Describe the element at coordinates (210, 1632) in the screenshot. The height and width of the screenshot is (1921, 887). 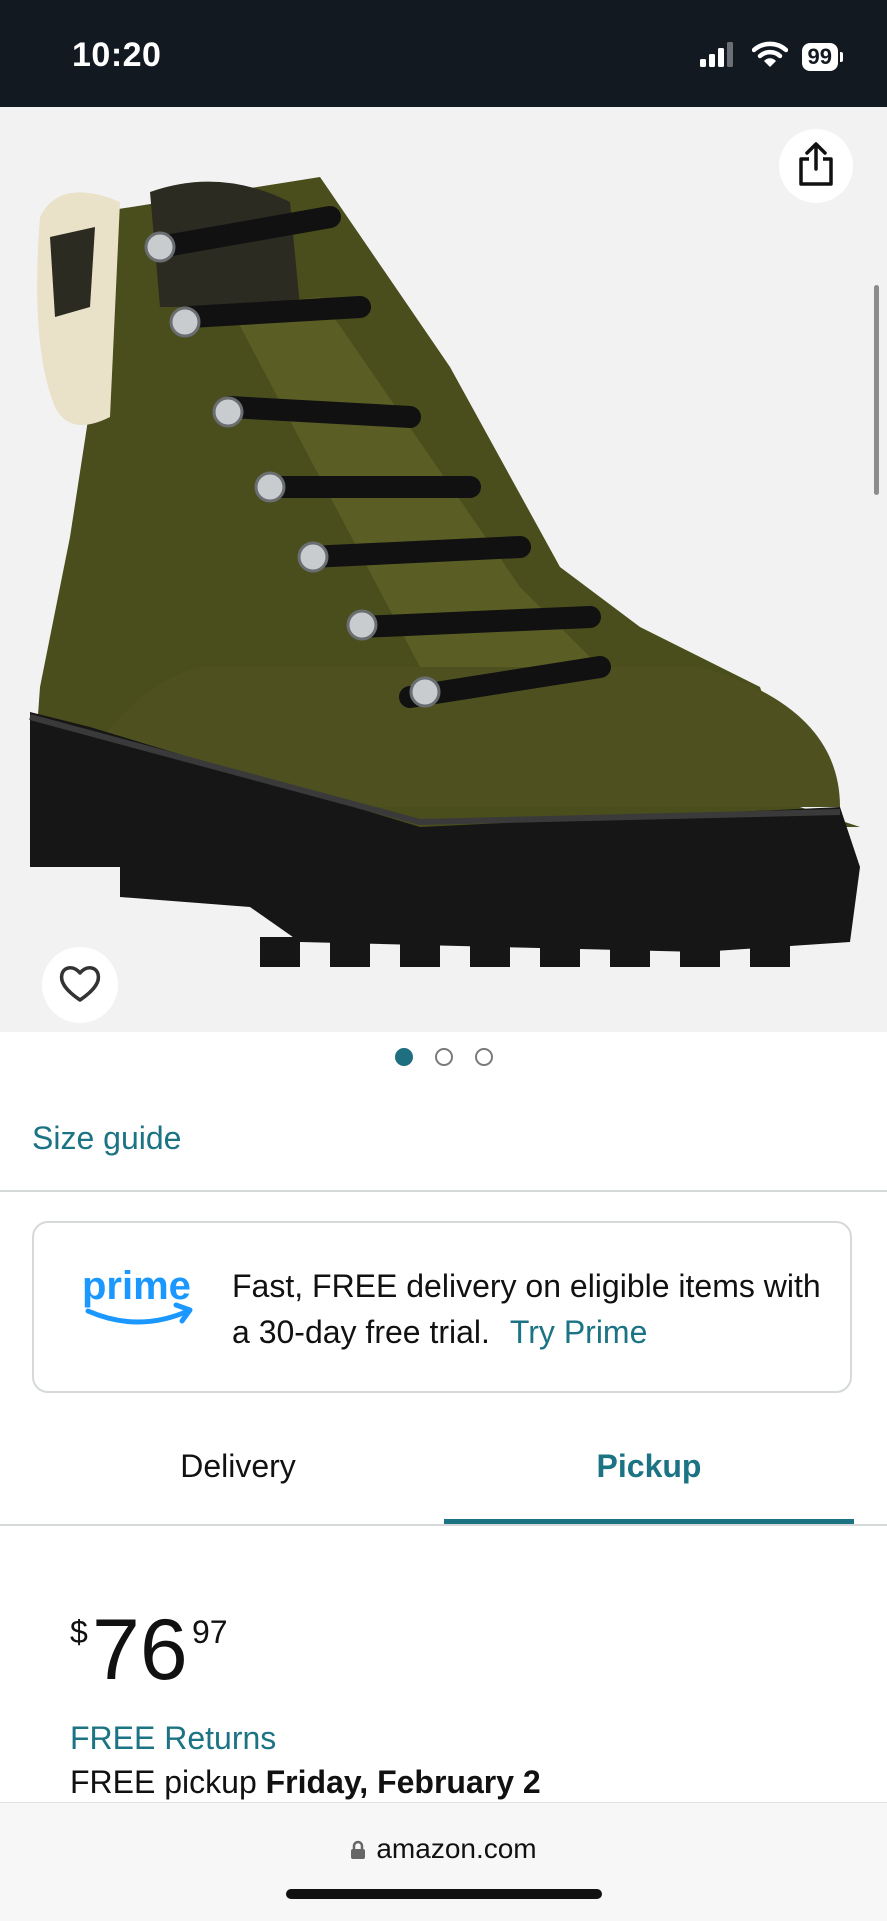
I see `price-fraction: 97` at that location.